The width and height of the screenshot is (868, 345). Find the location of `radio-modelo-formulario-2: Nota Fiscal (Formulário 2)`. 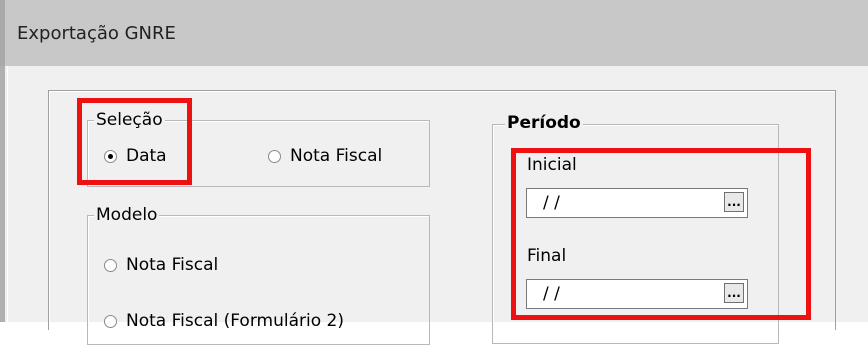

radio-modelo-formulario-2: Nota Fiscal (Formulário 2) is located at coordinates (224, 321).